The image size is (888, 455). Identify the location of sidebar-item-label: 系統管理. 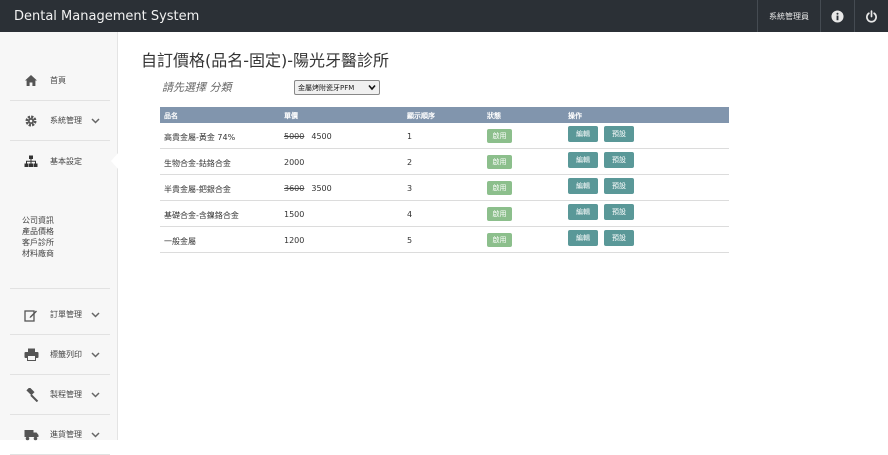
(66, 120).